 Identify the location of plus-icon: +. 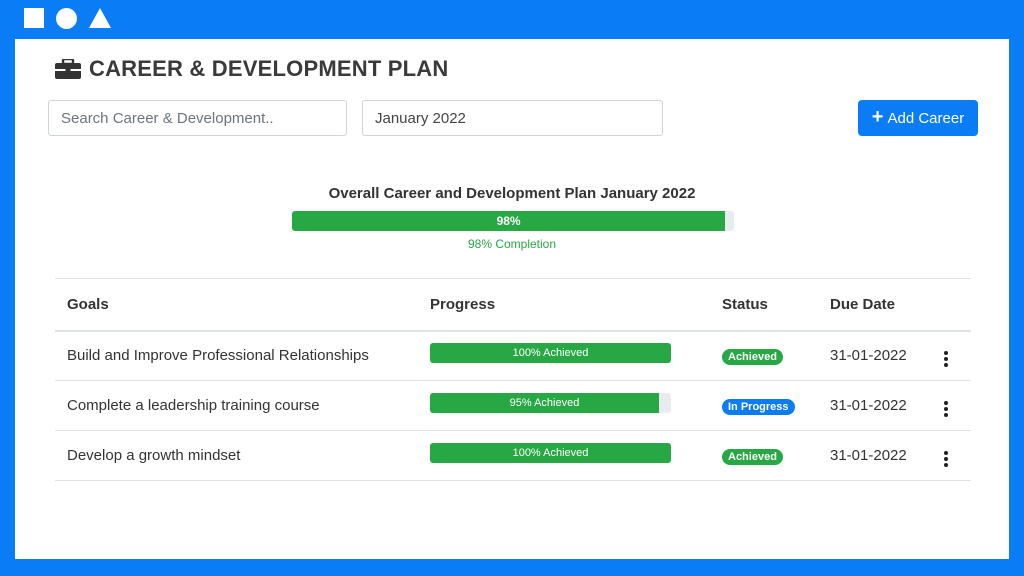
(877, 117).